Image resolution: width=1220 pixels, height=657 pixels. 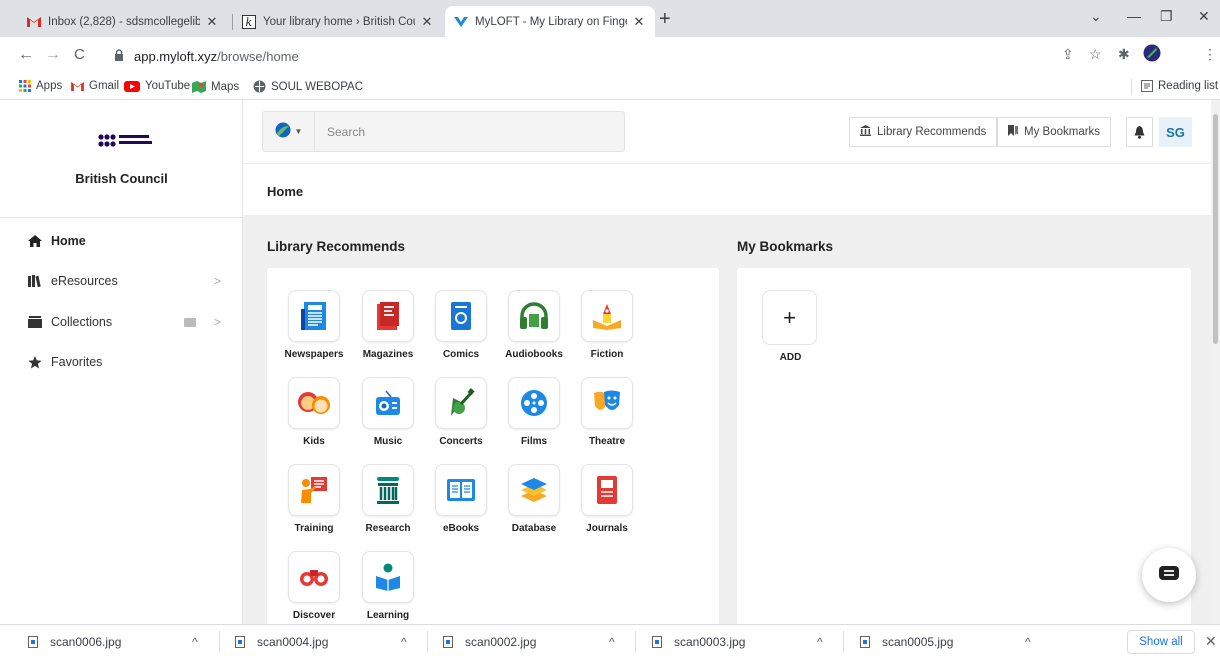 What do you see at coordinates (1095, 54) in the screenshot?
I see `star-bookmark-icon: ☆` at bounding box center [1095, 54].